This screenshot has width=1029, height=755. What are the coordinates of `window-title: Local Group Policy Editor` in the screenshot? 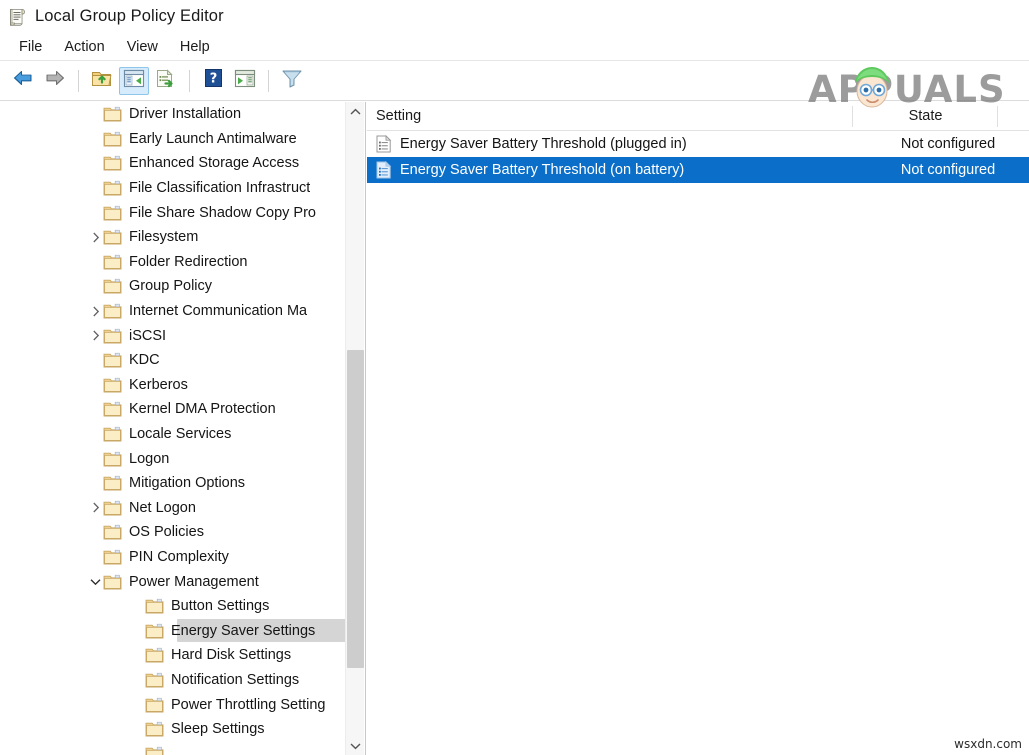 It's located at (129, 16).